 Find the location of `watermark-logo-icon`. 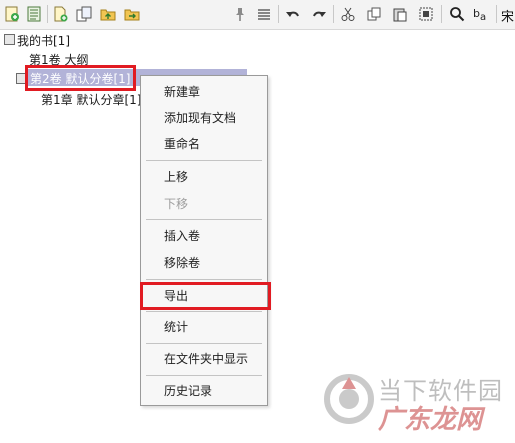

watermark-logo-icon is located at coordinates (349, 399).